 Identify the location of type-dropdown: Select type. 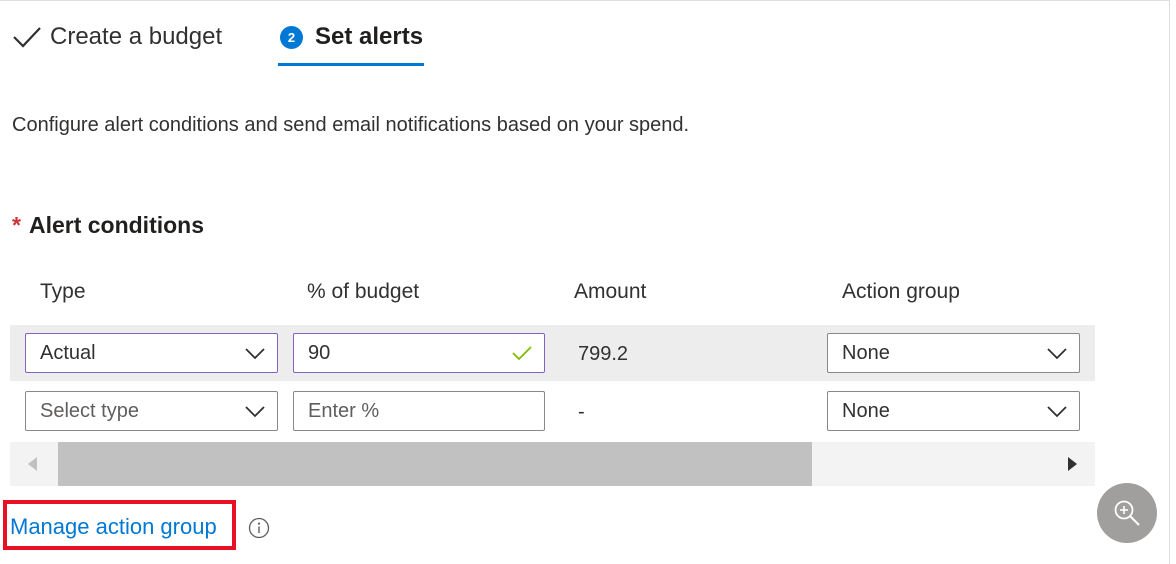
(151, 411).